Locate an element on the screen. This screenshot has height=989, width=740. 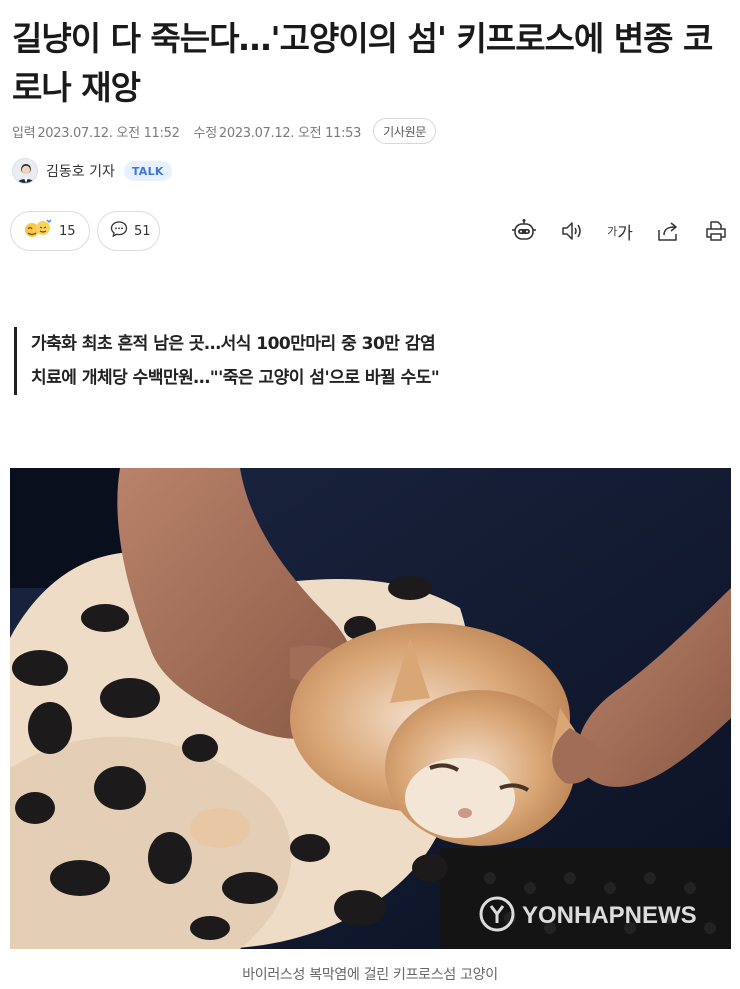
print-icon is located at coordinates (716, 231).